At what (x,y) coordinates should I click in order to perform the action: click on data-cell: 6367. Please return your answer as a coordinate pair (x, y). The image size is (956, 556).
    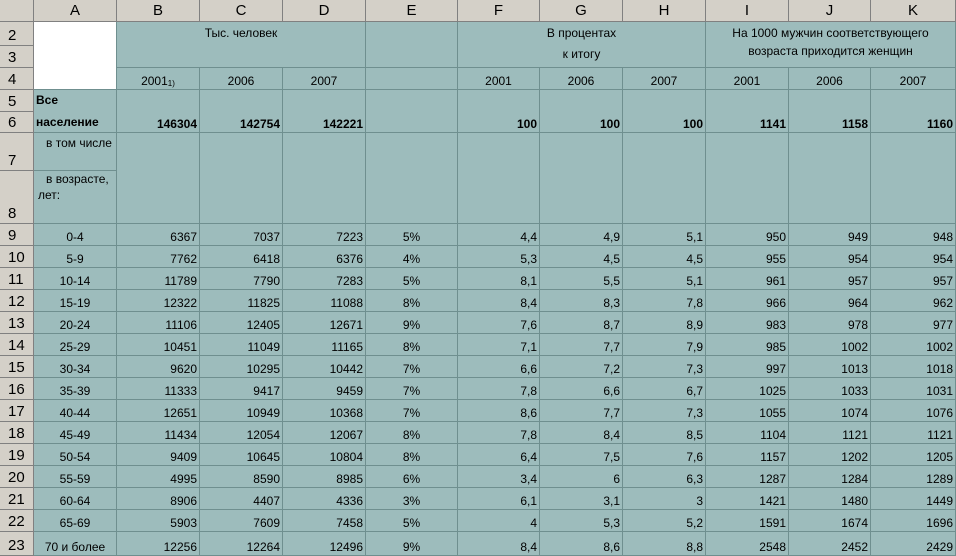
    Looking at the image, I should click on (158, 235).